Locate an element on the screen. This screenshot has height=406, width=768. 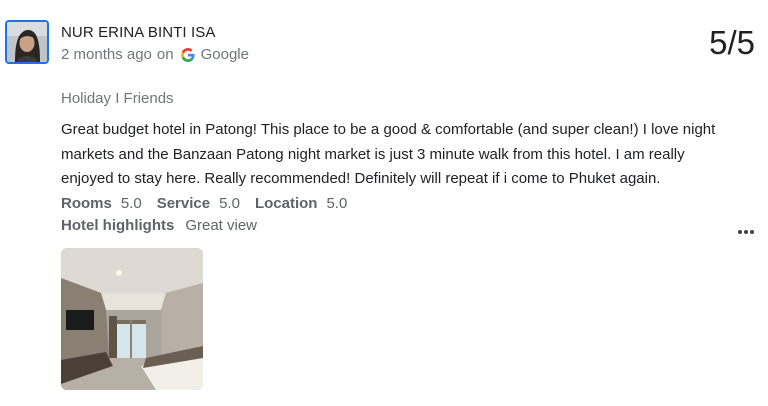
sub-rating-value-location: 5.0 is located at coordinates (337, 203).